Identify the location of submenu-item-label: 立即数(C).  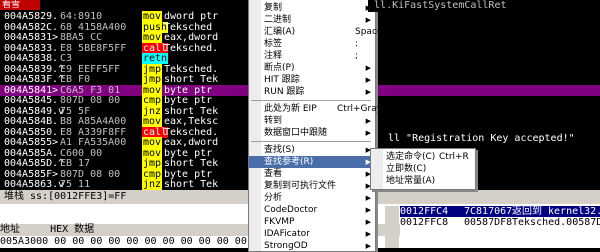
(406, 169).